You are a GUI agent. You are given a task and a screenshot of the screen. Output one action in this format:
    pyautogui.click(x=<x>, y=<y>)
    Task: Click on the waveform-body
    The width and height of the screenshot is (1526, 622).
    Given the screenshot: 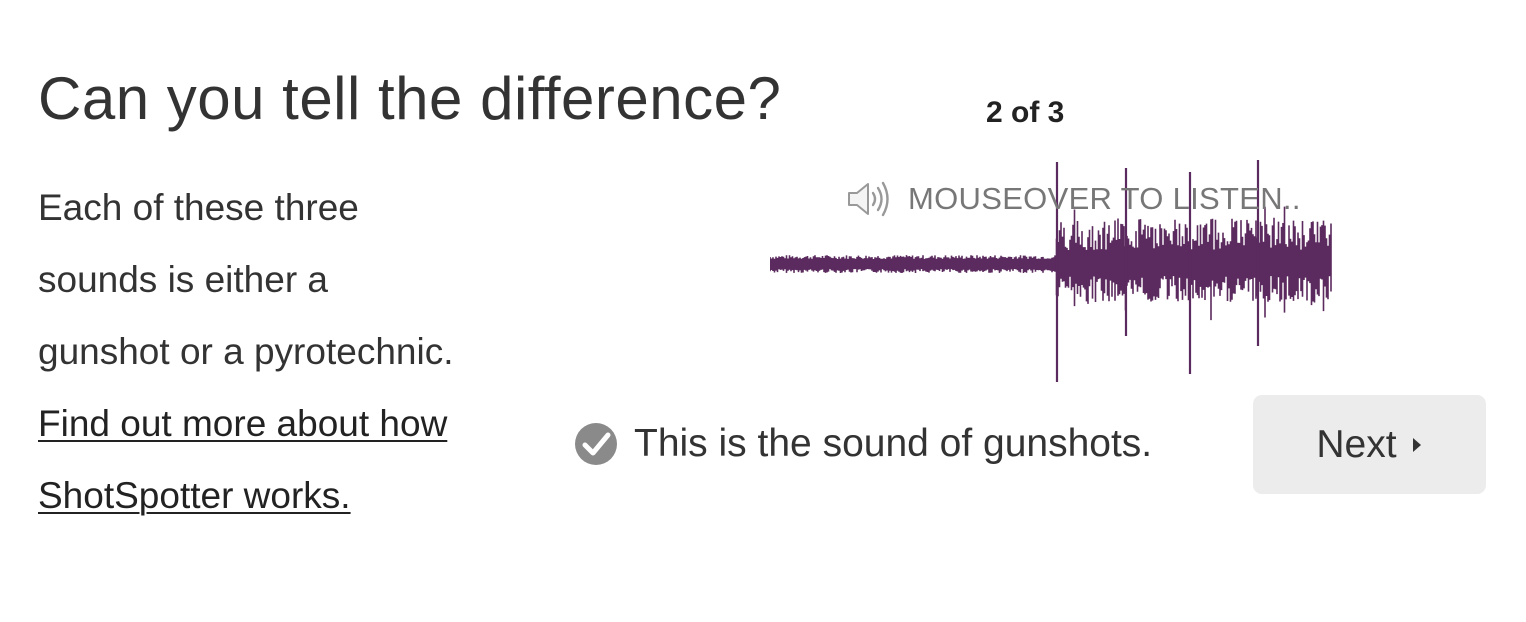 What is the action you would take?
    pyautogui.click(x=1051, y=263)
    